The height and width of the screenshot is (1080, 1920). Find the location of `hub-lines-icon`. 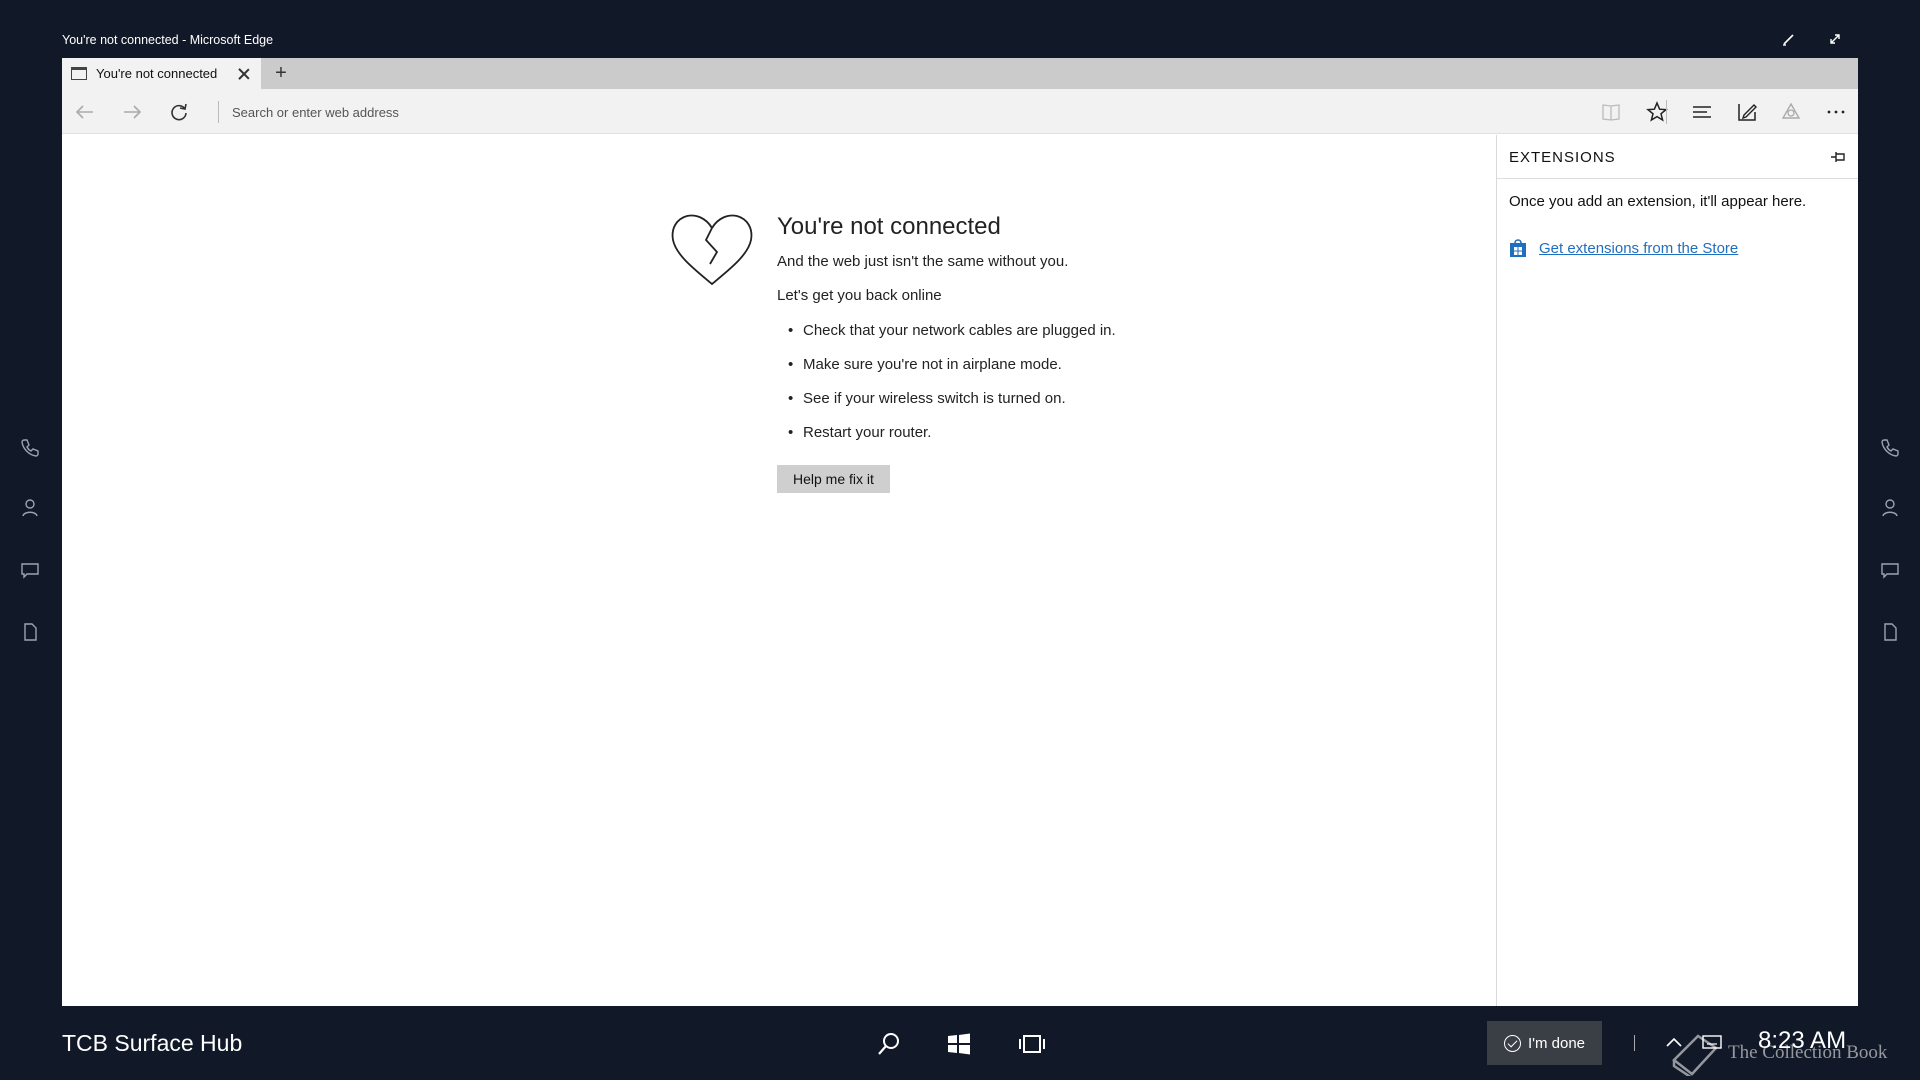

hub-lines-icon is located at coordinates (1702, 112).